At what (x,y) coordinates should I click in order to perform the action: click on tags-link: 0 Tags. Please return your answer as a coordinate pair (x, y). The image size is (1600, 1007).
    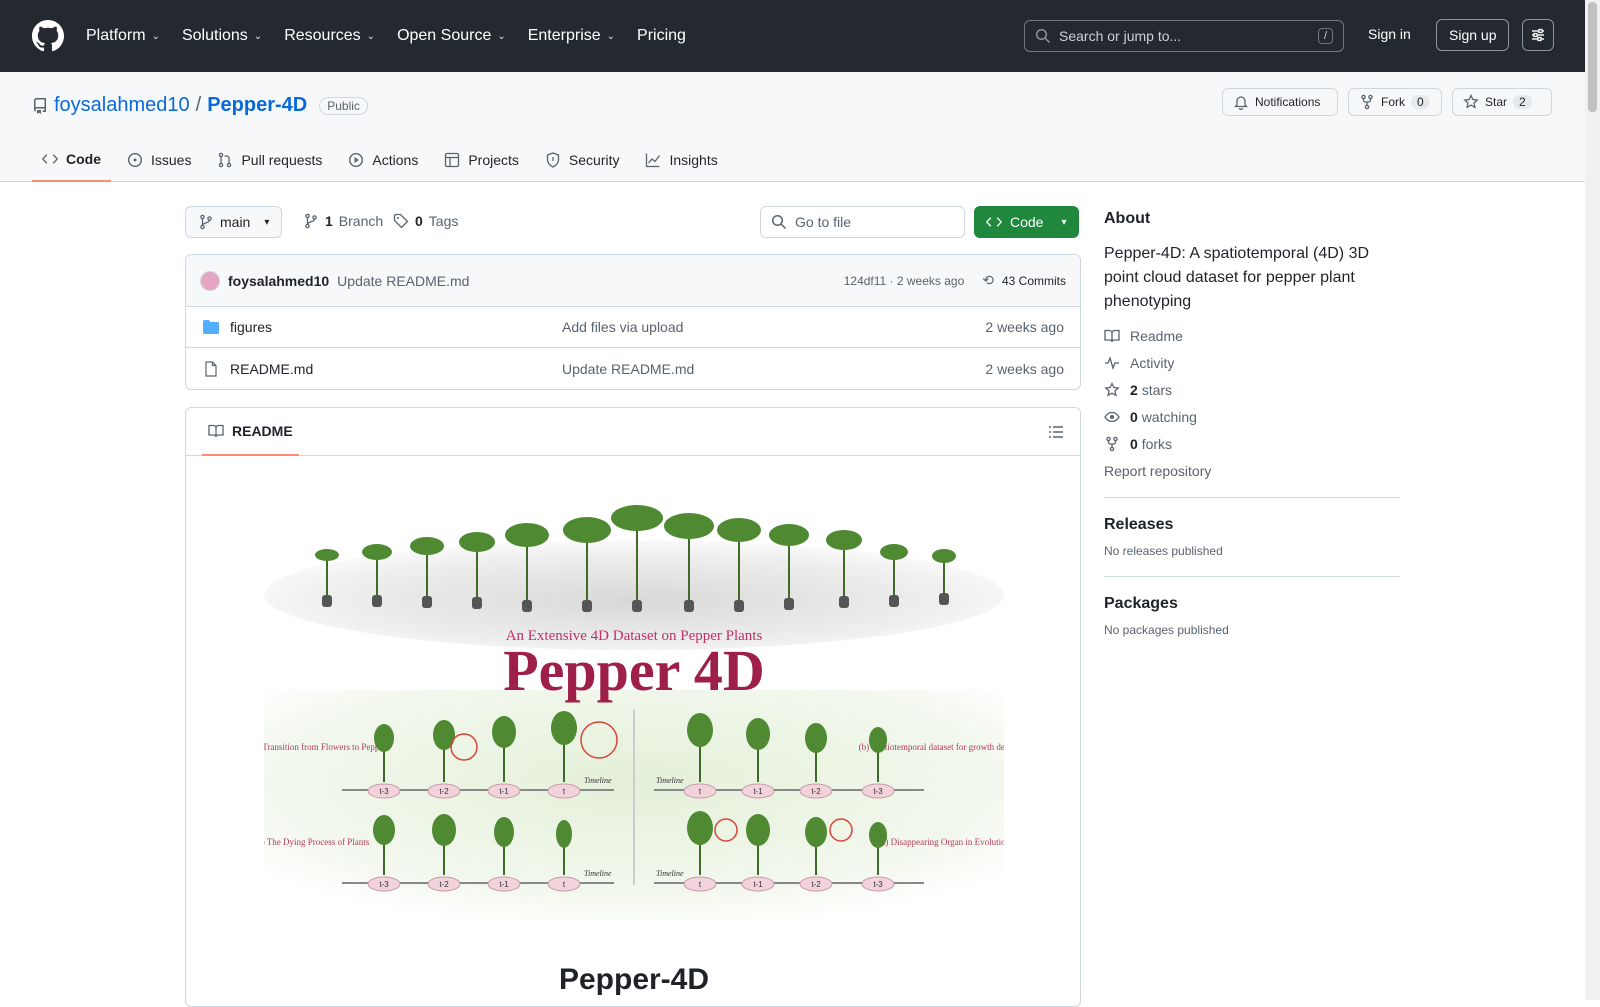
    Looking at the image, I should click on (425, 221).